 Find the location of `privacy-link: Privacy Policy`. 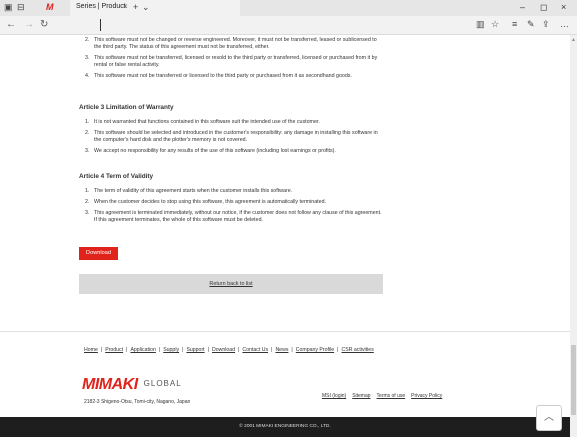

privacy-link: Privacy Policy is located at coordinates (426, 396).